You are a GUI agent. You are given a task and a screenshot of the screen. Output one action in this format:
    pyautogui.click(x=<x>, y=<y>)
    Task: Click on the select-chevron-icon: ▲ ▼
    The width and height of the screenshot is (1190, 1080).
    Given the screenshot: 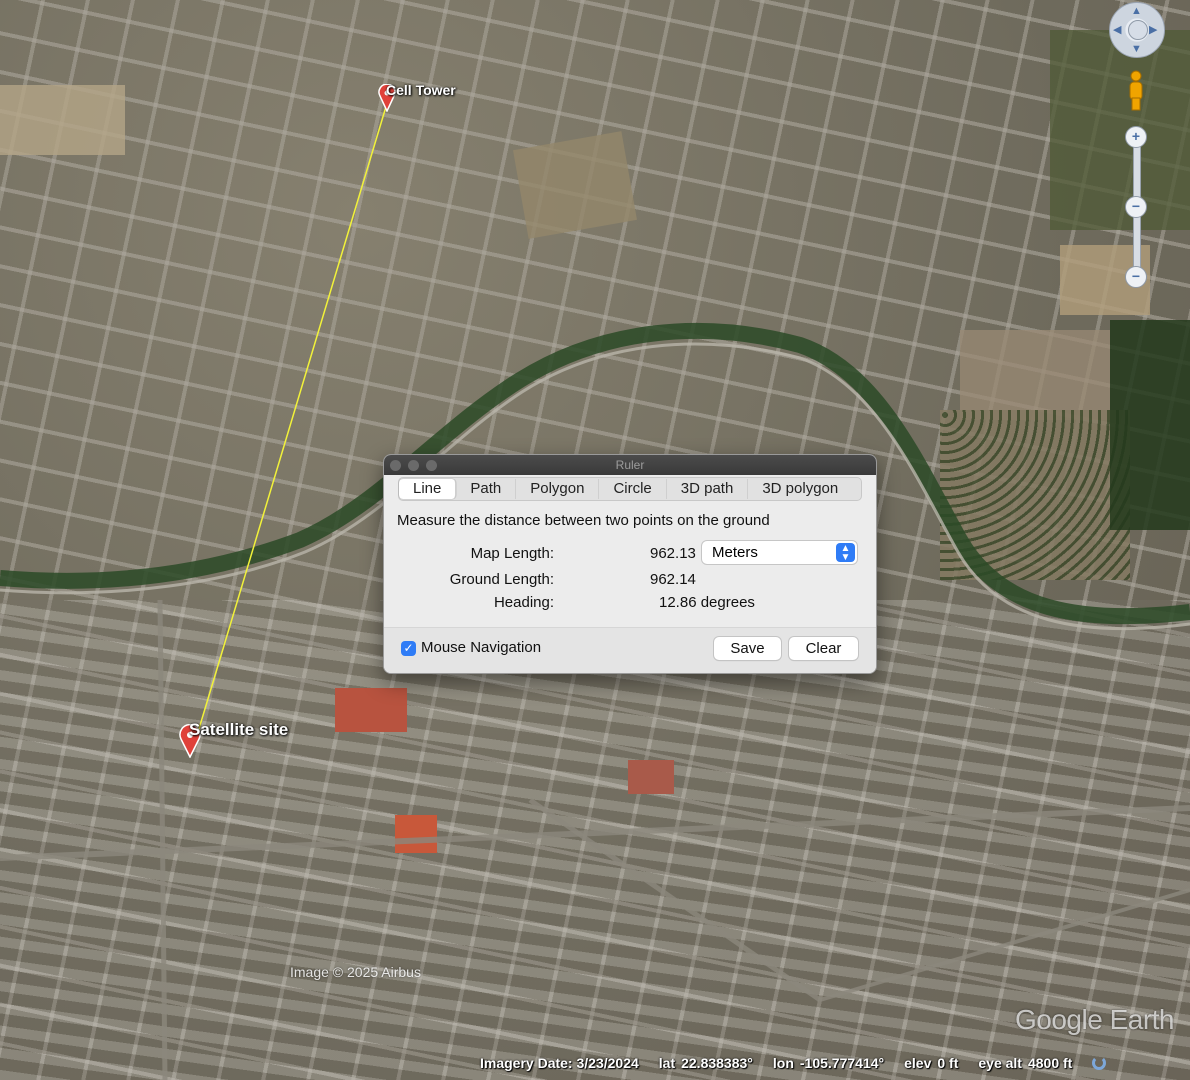 What is the action you would take?
    pyautogui.click(x=845, y=553)
    